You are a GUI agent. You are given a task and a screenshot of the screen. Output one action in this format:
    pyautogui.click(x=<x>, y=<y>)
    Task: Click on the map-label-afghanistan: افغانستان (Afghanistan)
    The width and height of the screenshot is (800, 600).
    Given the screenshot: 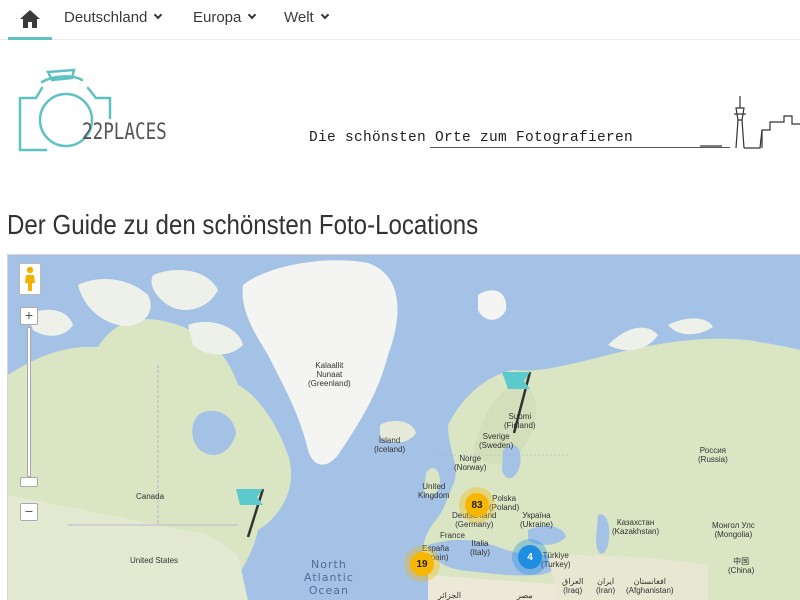 What is the action you would take?
    pyautogui.click(x=650, y=586)
    